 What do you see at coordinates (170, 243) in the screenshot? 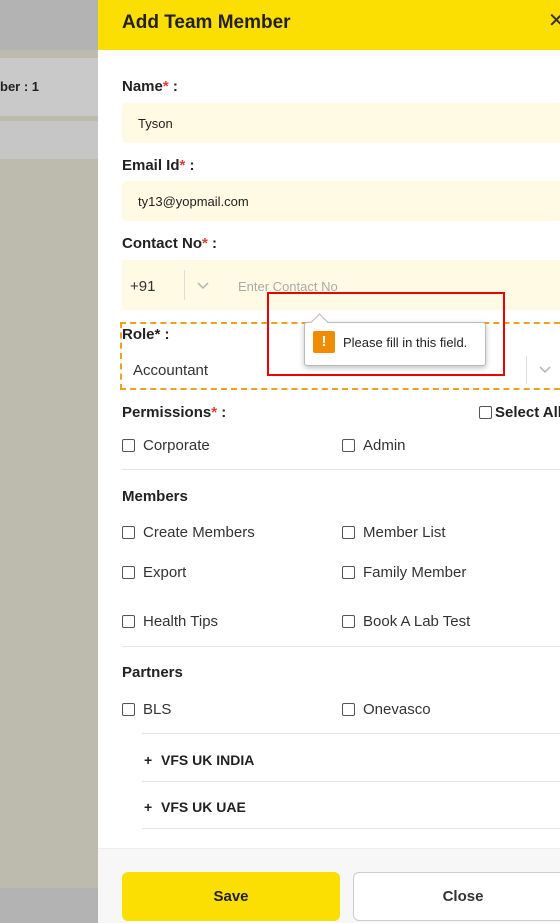
I see `contact-label: Contact No* :` at bounding box center [170, 243].